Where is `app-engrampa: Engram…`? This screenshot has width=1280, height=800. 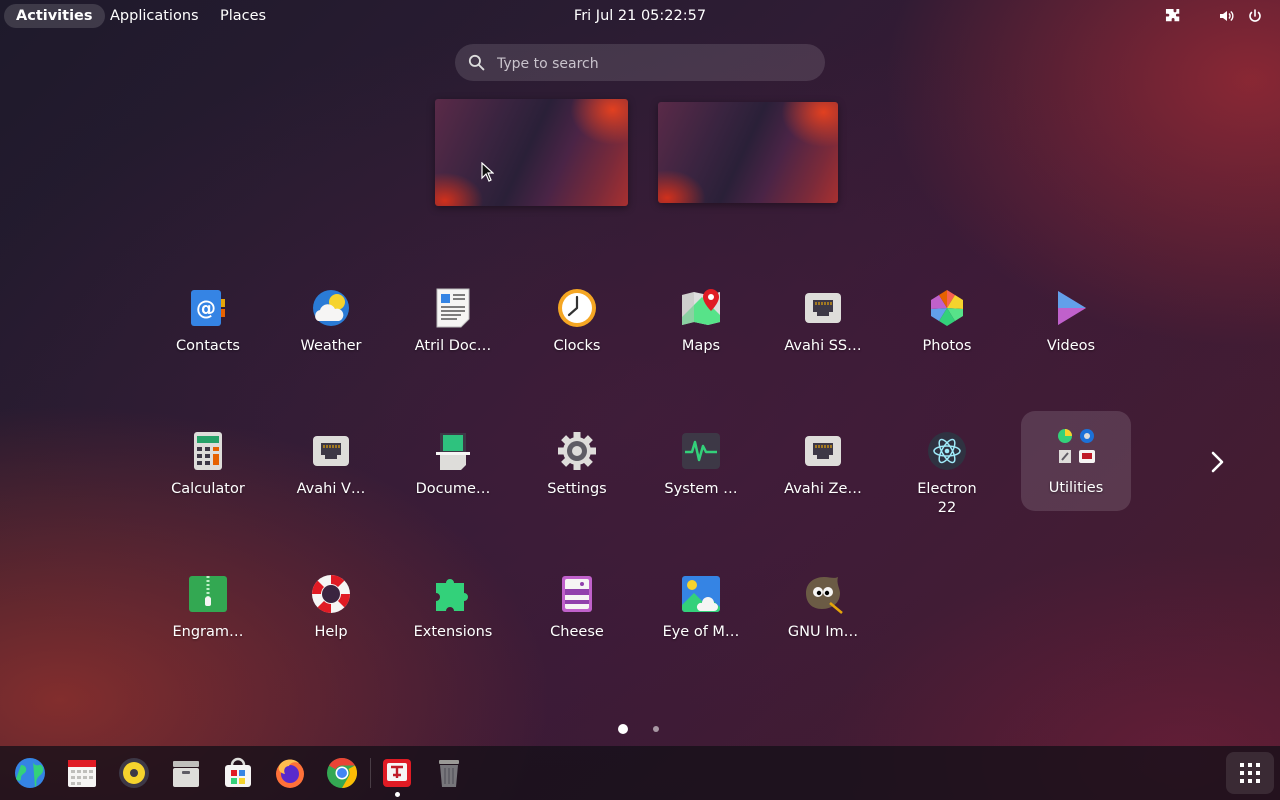
app-engrampa: Engram… is located at coordinates (208, 611).